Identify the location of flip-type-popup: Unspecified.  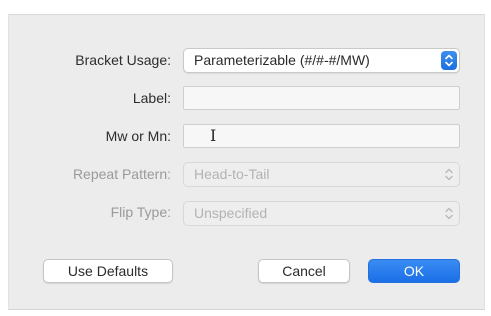
(321, 213).